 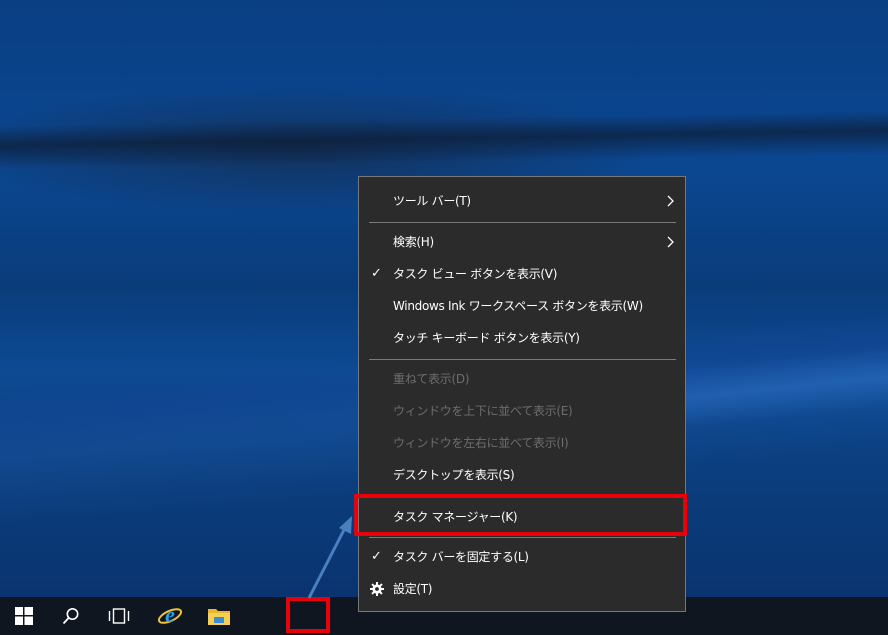 I want to click on menu-item-label: タスク バーを固定する(L), so click(x=461, y=557).